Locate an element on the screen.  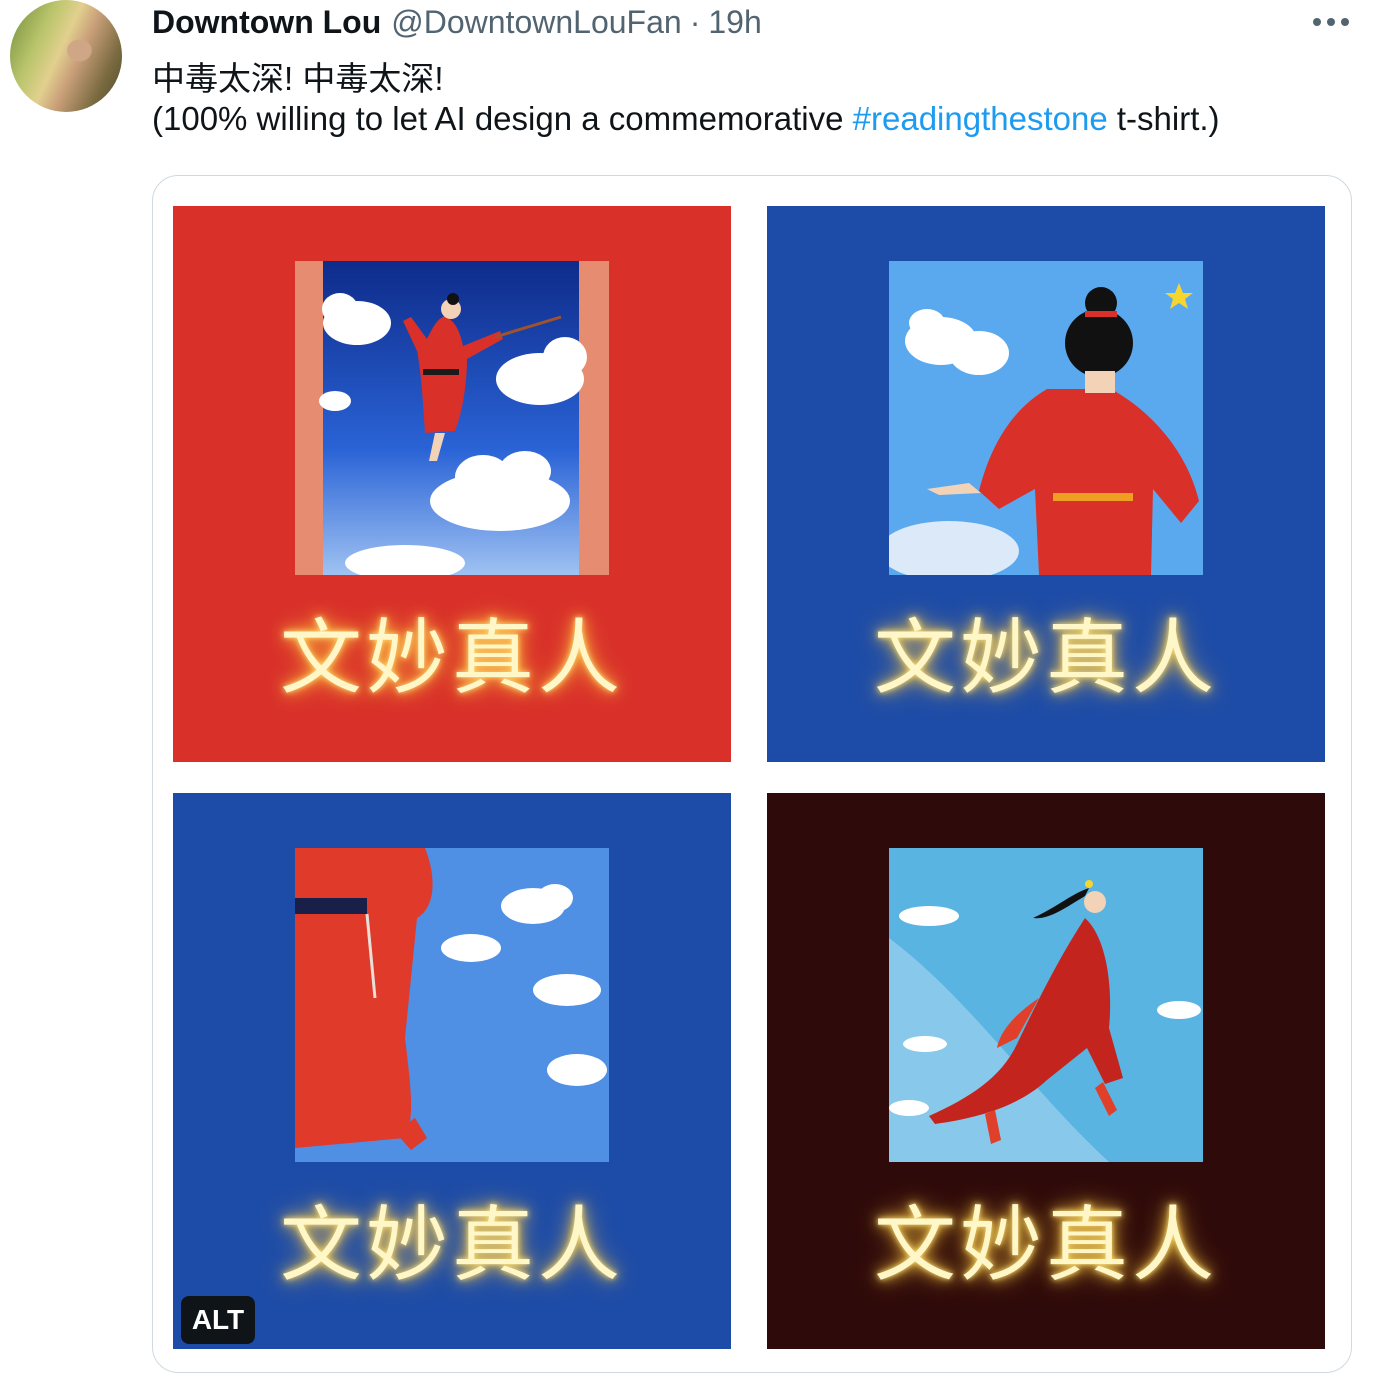
author-handle: @DowntownLouFan is located at coordinates (536, 22).